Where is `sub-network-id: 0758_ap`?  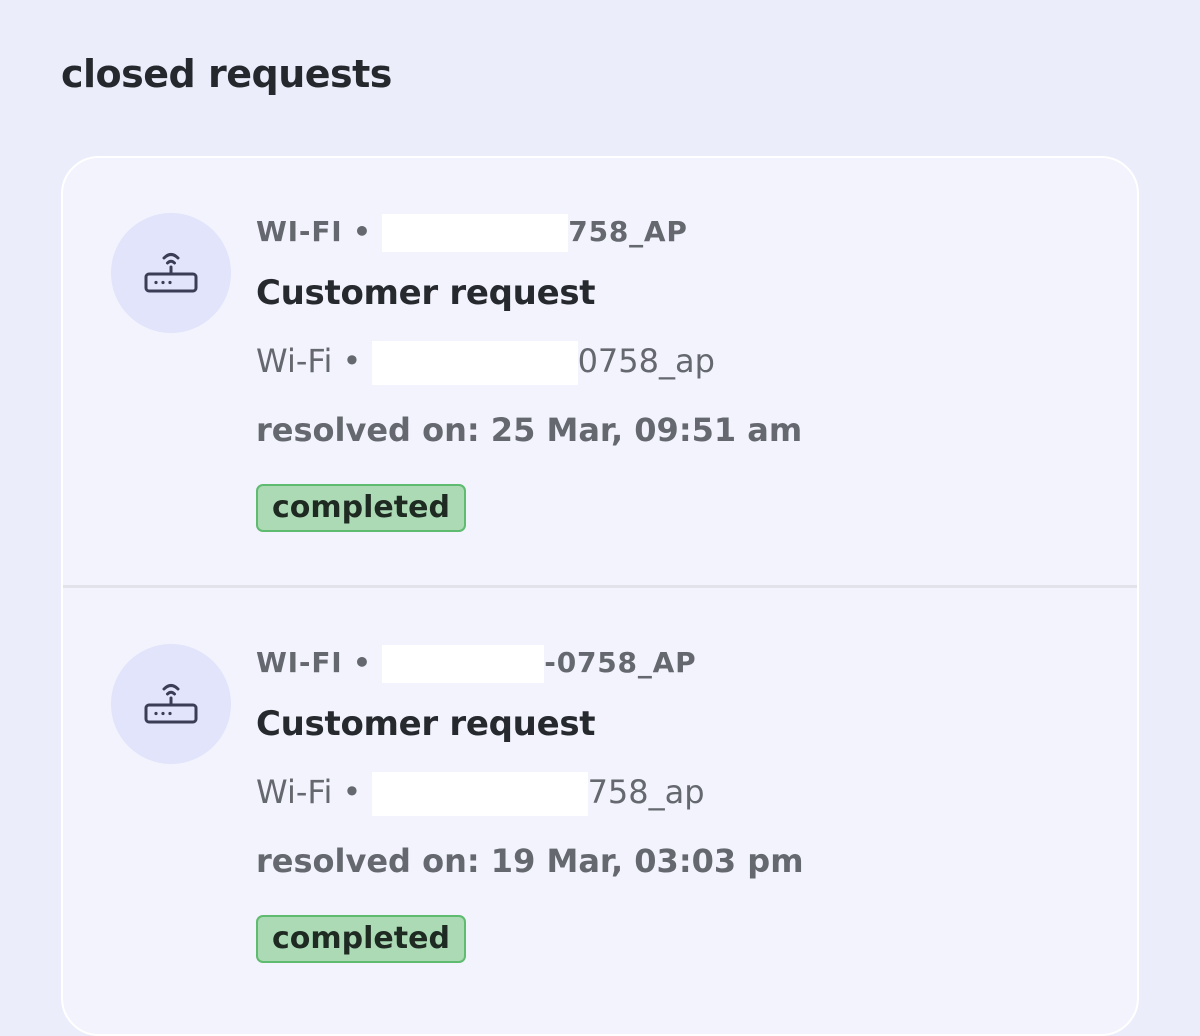 sub-network-id: 0758_ap is located at coordinates (646, 361).